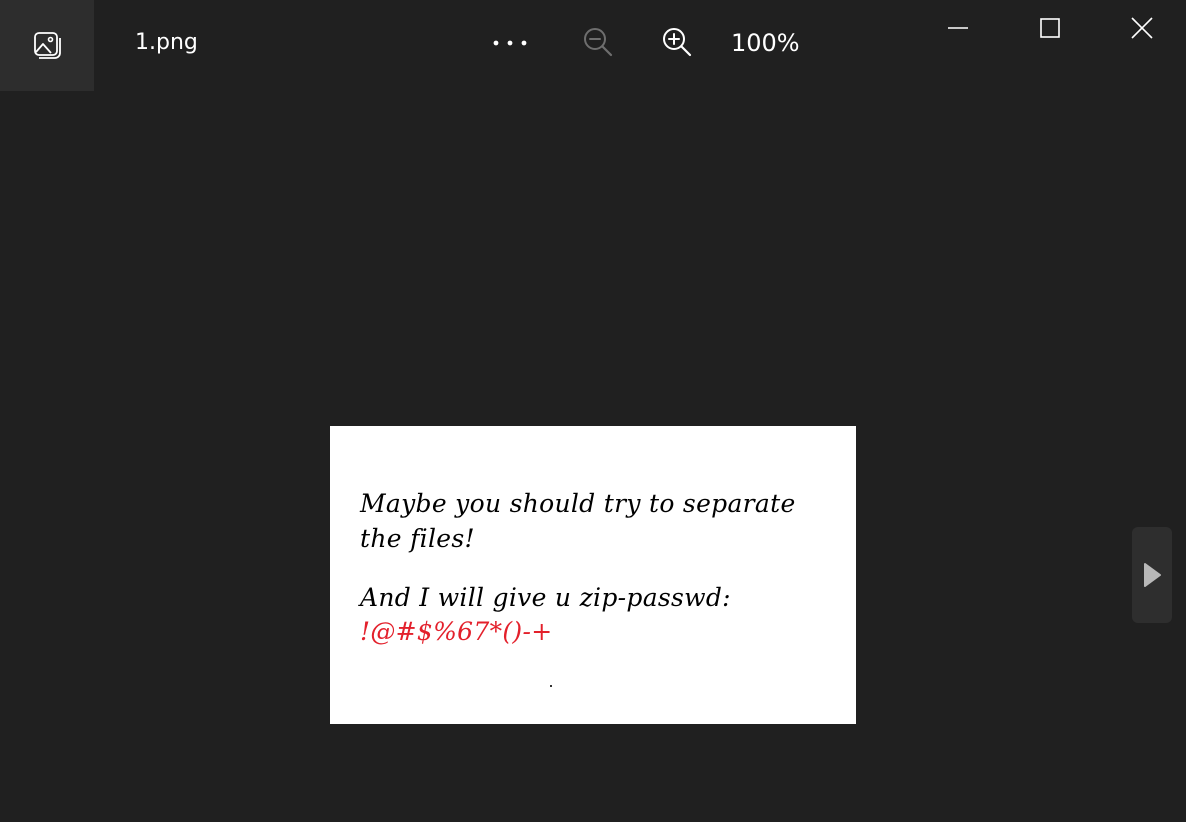  I want to click on zip-password: !@#$%67*()-+, so click(456, 631).